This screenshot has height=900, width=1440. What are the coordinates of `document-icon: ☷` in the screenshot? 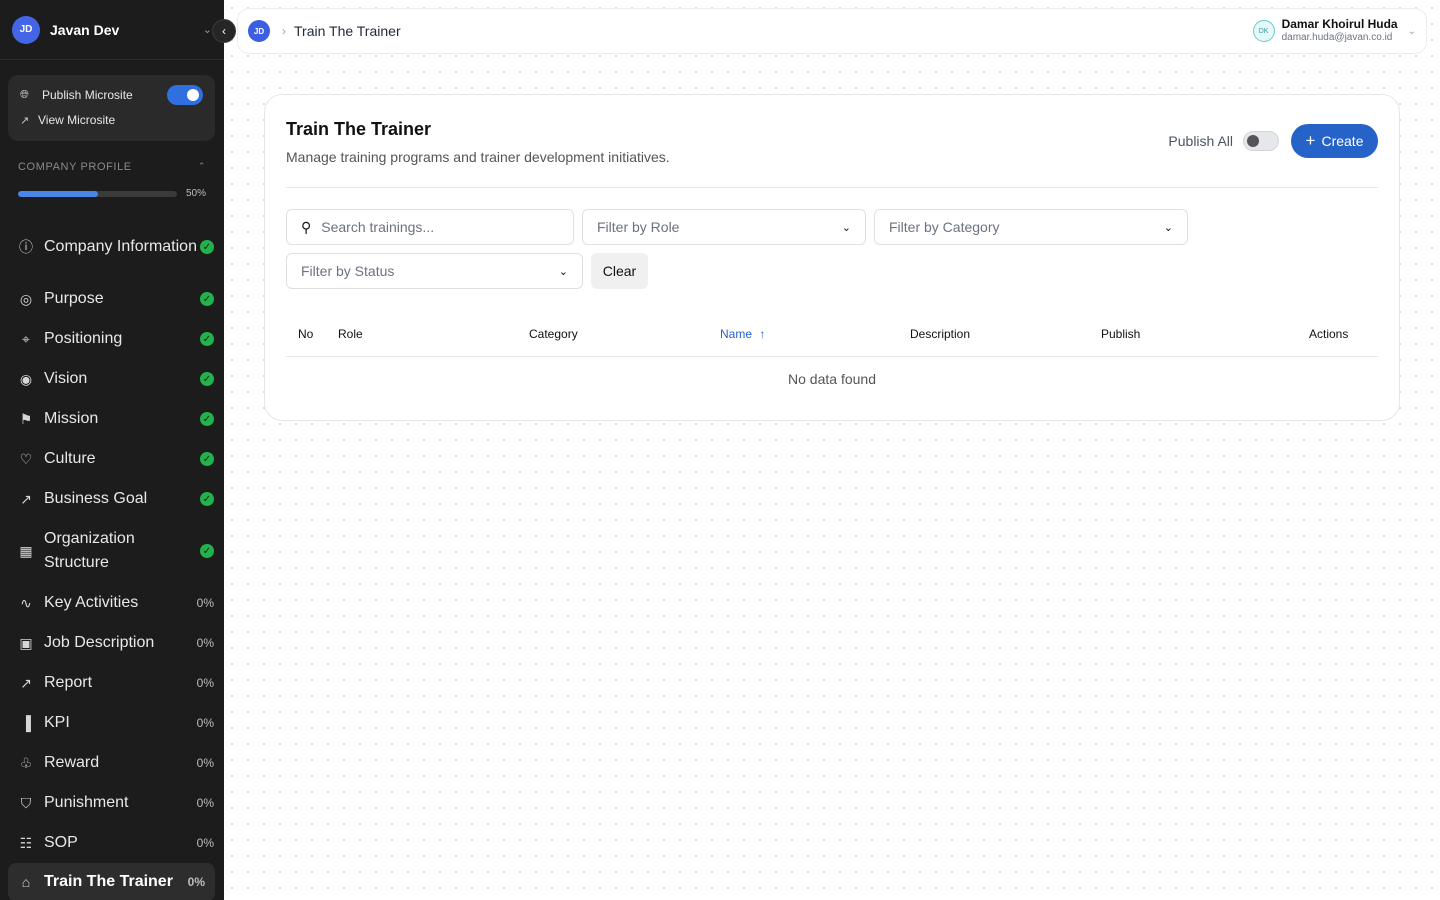 It's located at (26, 842).